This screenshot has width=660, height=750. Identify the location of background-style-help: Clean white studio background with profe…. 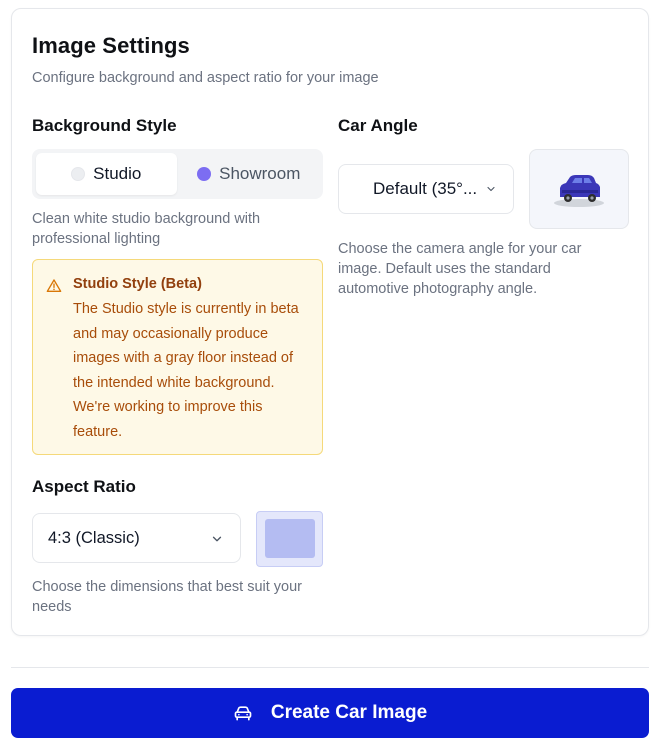
(146, 229).